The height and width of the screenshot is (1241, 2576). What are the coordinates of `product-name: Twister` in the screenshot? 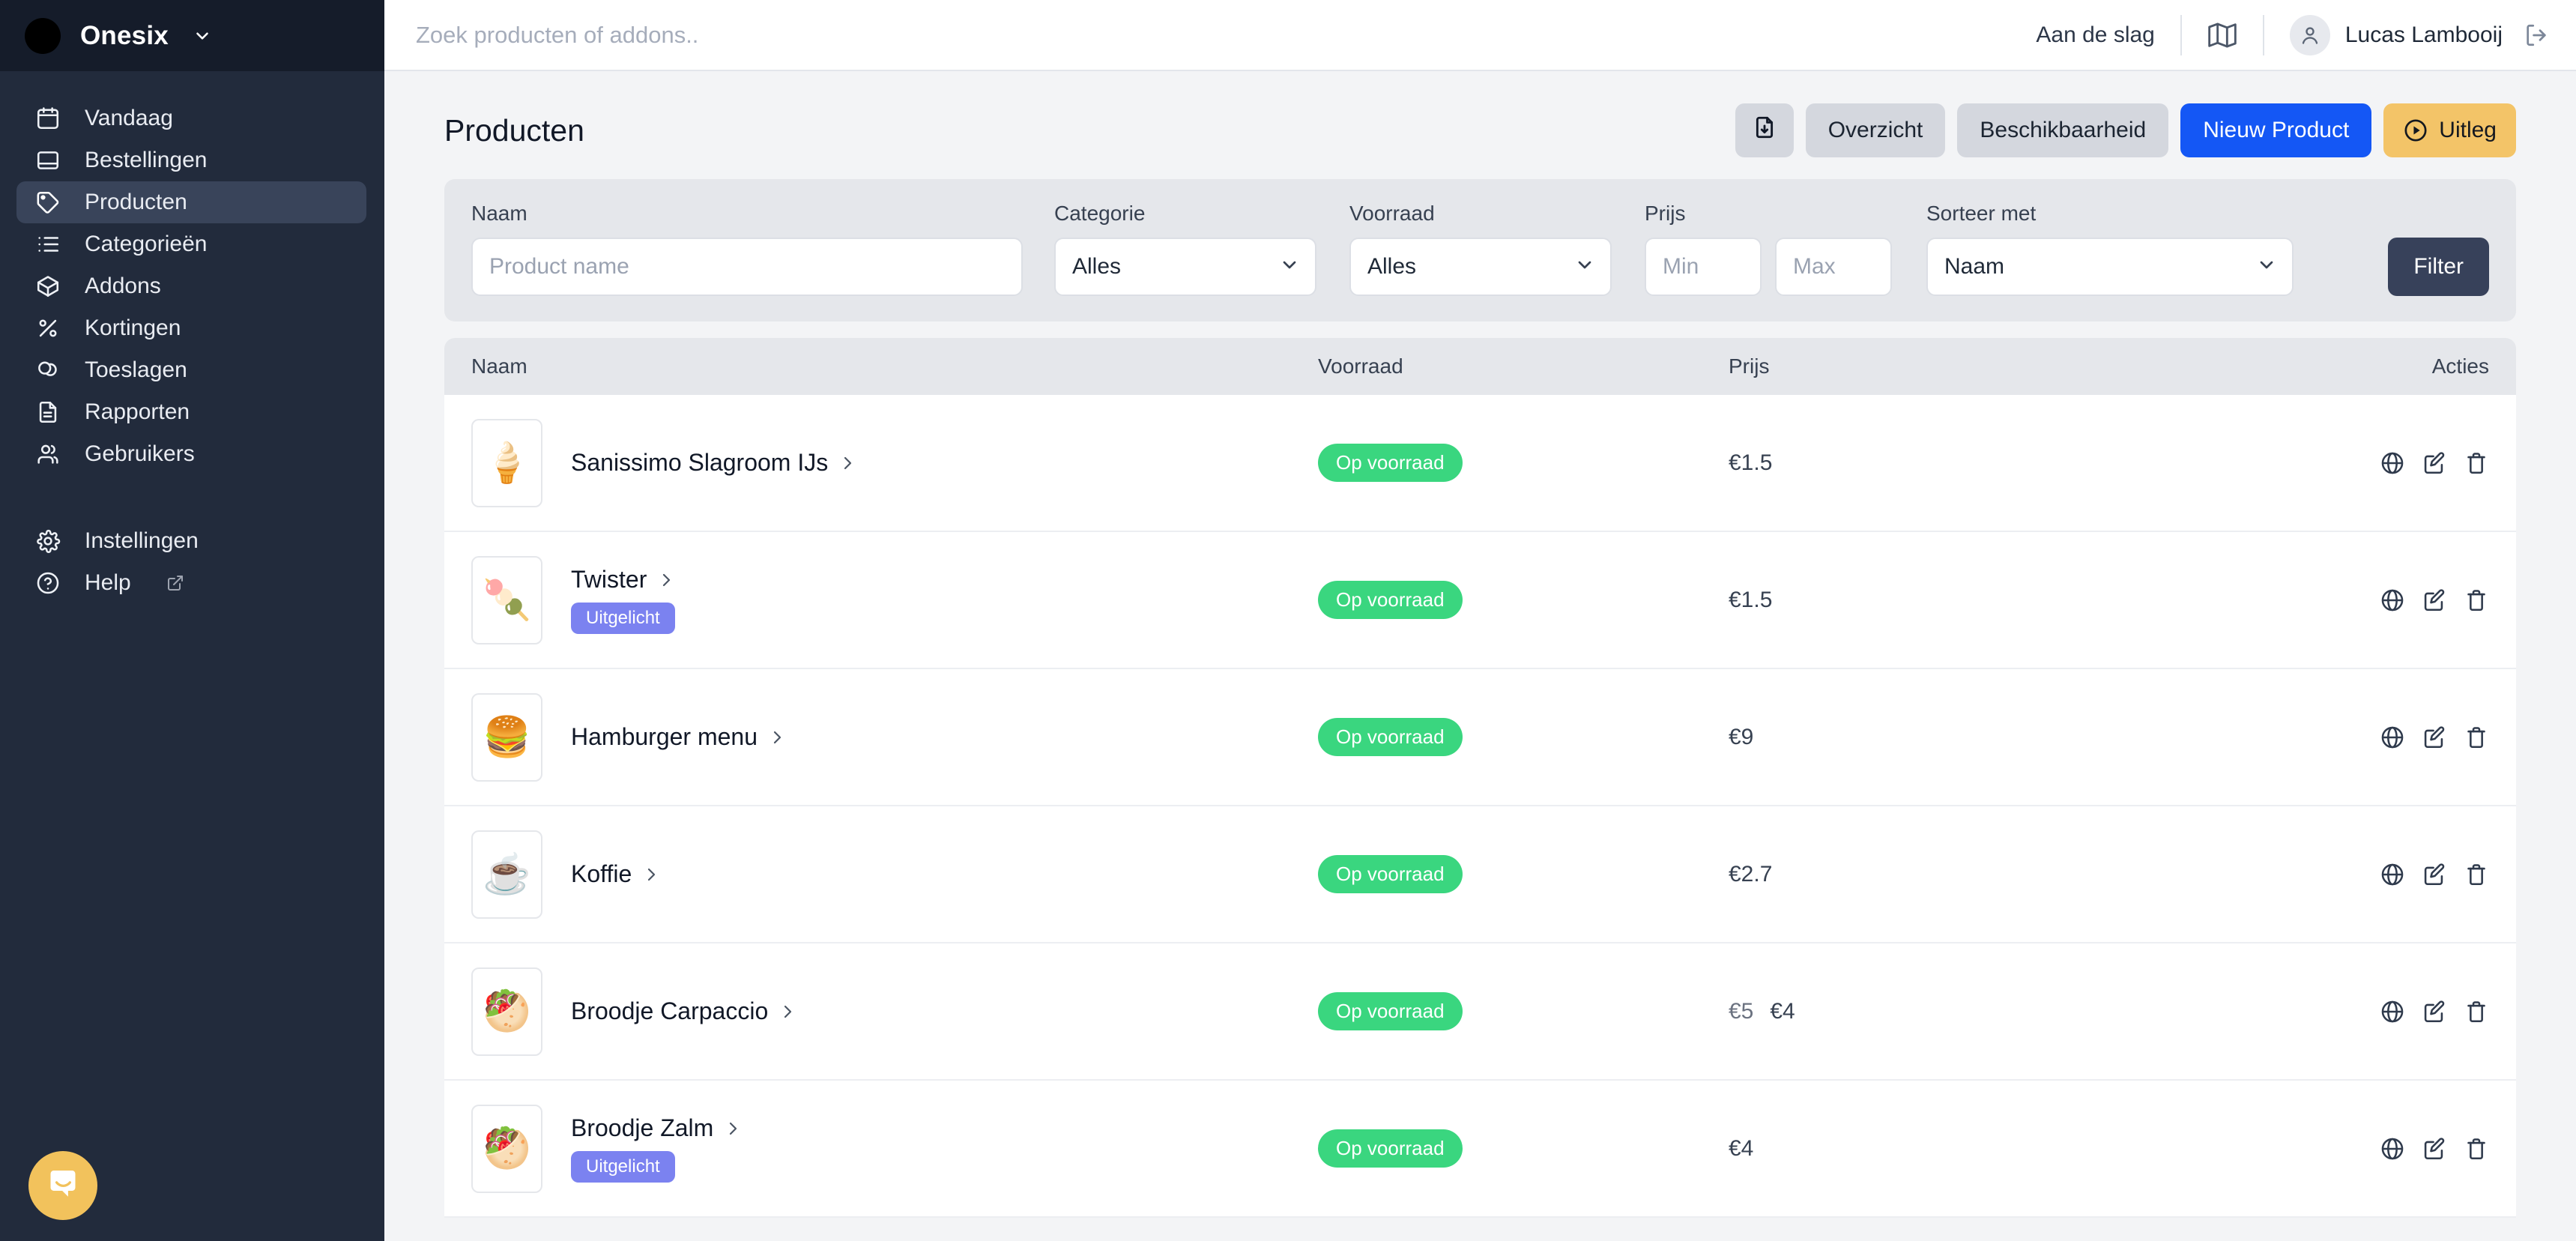 It's located at (609, 579).